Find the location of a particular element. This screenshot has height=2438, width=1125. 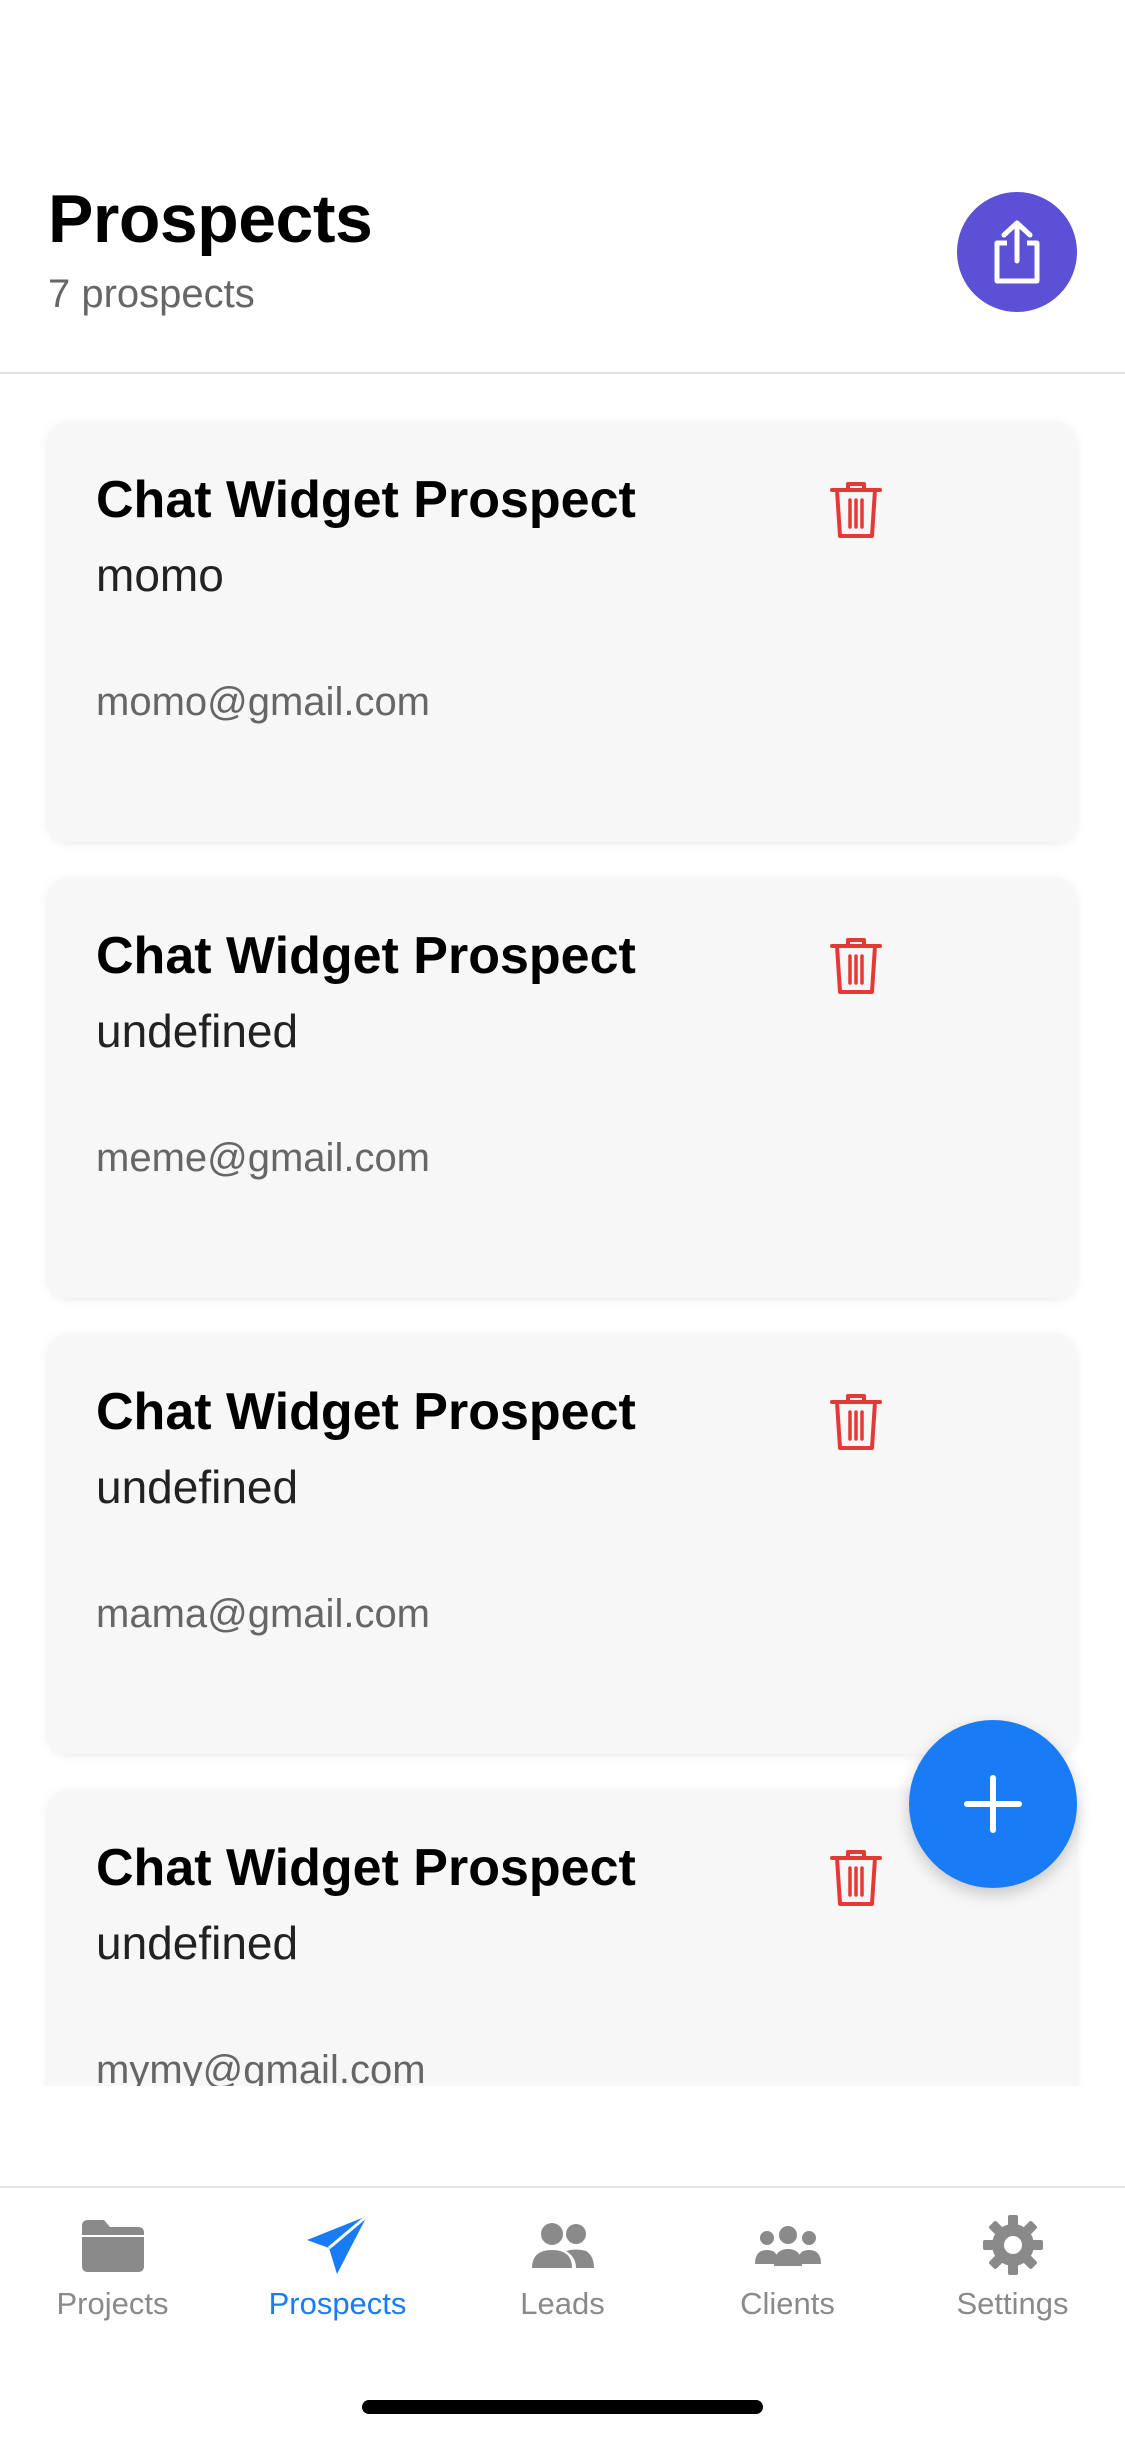

tab-label: Settings is located at coordinates (1012, 2303).